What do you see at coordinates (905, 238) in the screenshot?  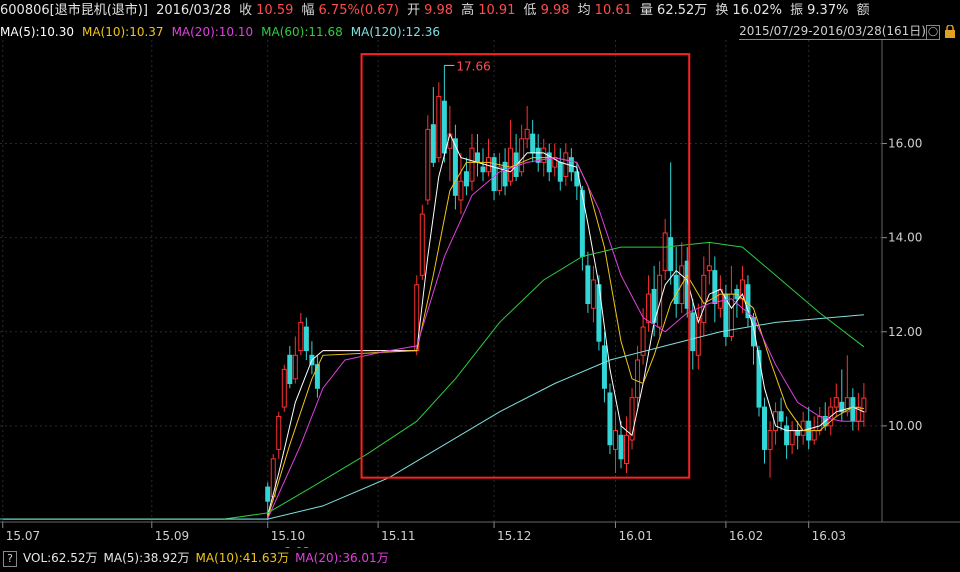 I see `y-tick-label: 14.00` at bounding box center [905, 238].